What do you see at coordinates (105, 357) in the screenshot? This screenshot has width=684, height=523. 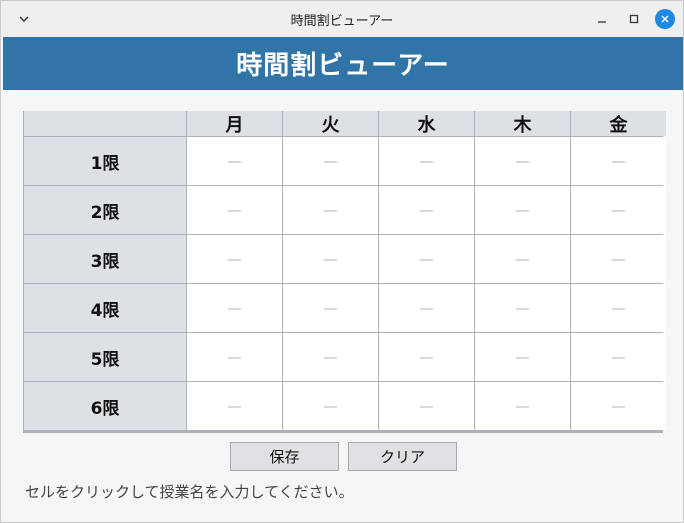 I see `period-header: 5限` at bounding box center [105, 357].